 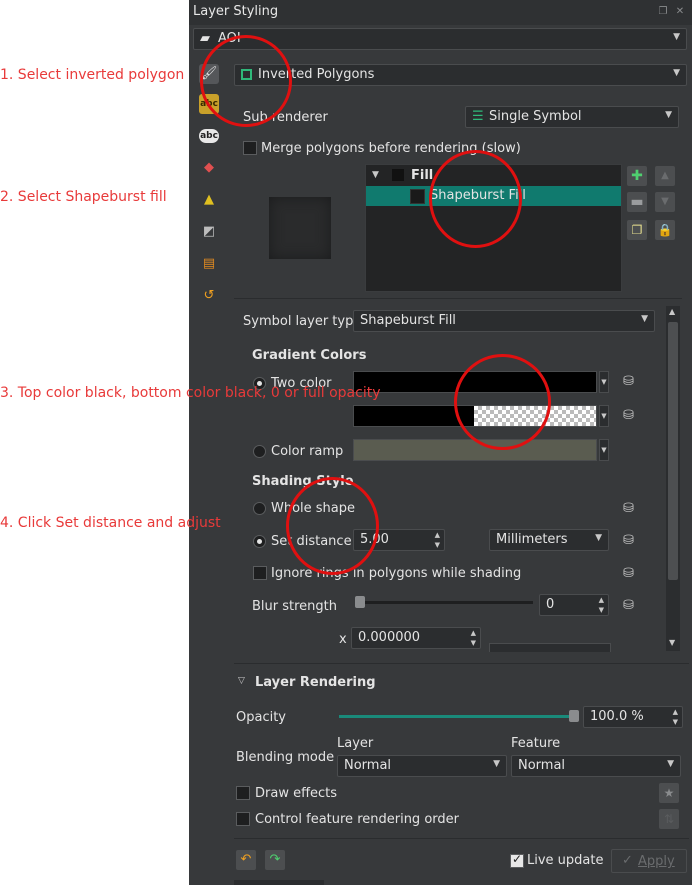 What do you see at coordinates (637, 176) in the screenshot?
I see `add-icon: ✚` at bounding box center [637, 176].